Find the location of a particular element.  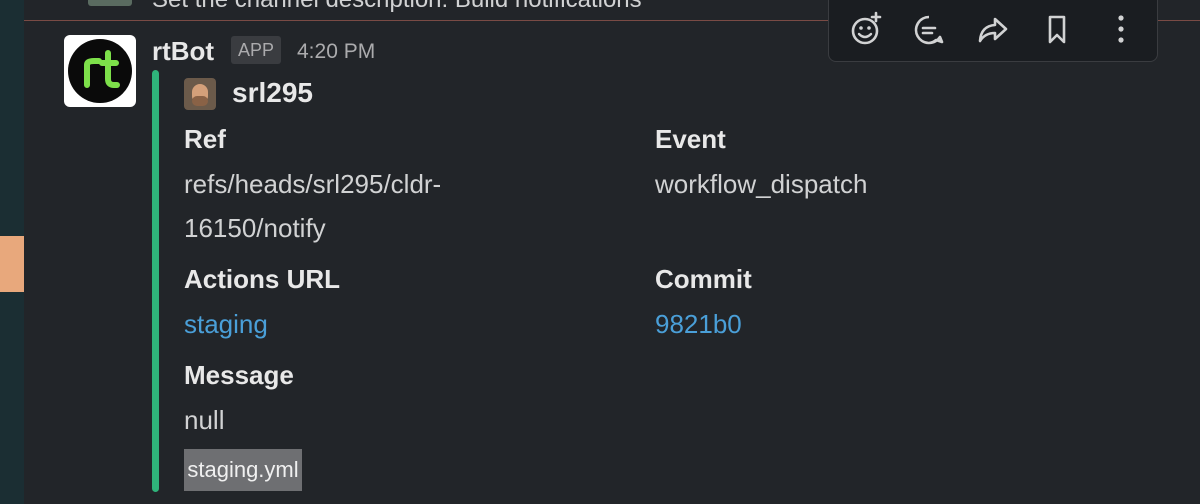

commit-link: 9821b0 is located at coordinates (698, 324).